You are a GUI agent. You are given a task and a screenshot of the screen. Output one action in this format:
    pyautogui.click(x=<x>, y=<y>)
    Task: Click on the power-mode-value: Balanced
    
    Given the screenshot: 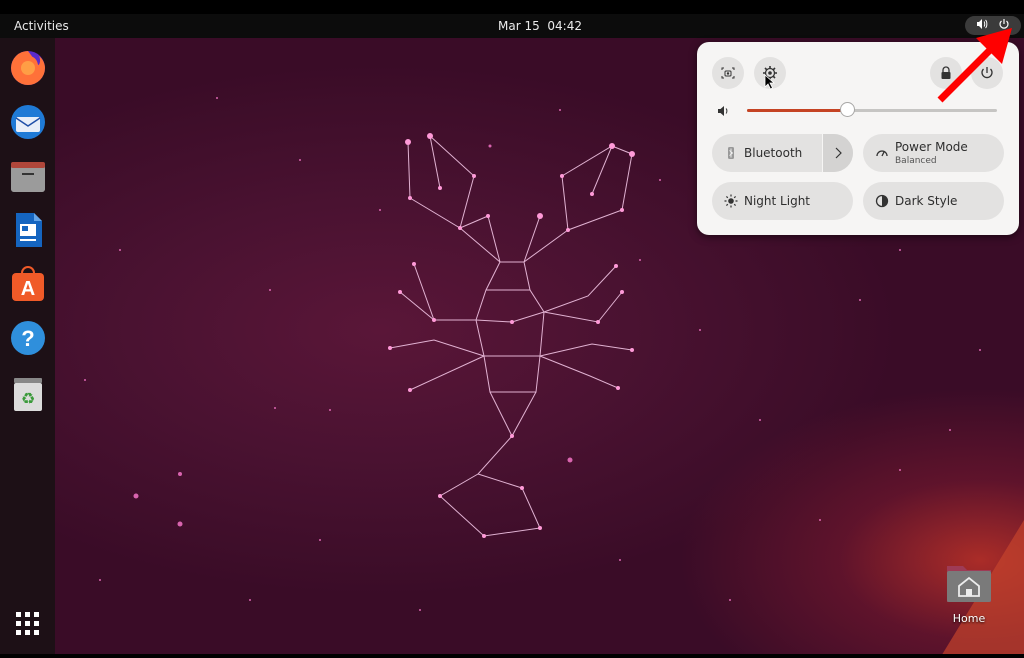 What is the action you would take?
    pyautogui.click(x=916, y=161)
    